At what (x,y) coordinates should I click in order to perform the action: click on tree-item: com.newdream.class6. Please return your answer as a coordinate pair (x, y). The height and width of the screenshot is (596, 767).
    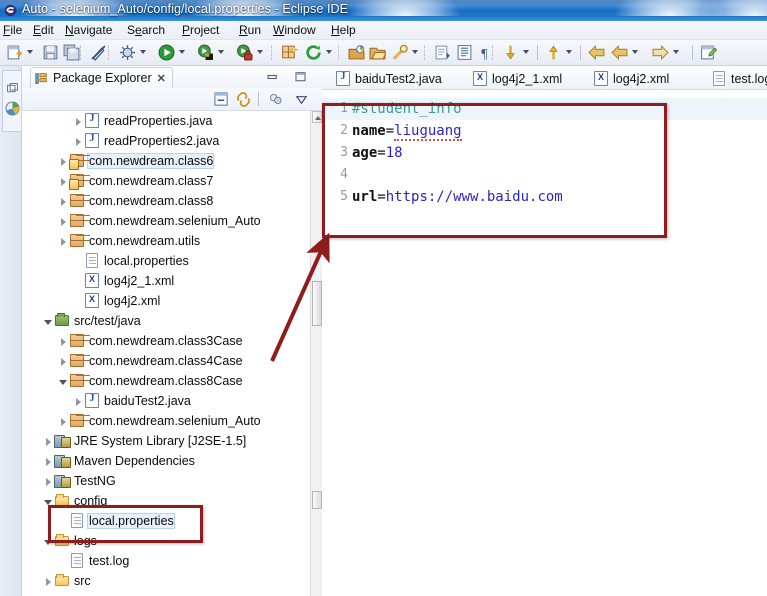
    Looking at the image, I should click on (166, 161).